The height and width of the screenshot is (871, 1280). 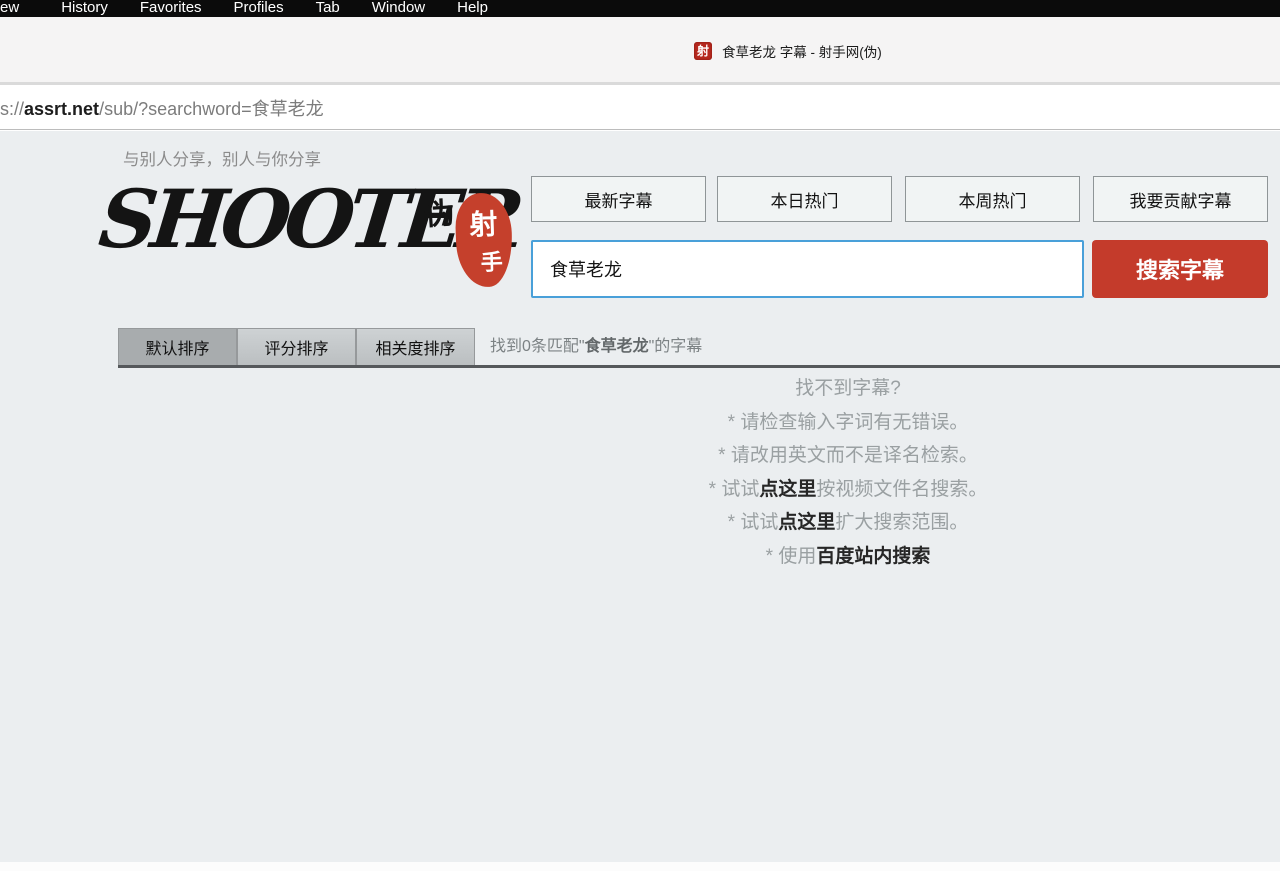 What do you see at coordinates (222, 160) in the screenshot?
I see `site-tagline: 与别人分享，别人与你分享` at bounding box center [222, 160].